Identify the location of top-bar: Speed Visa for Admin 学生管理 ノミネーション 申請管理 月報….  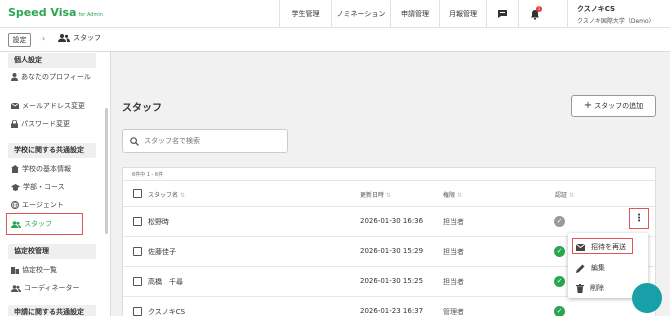
(335, 14).